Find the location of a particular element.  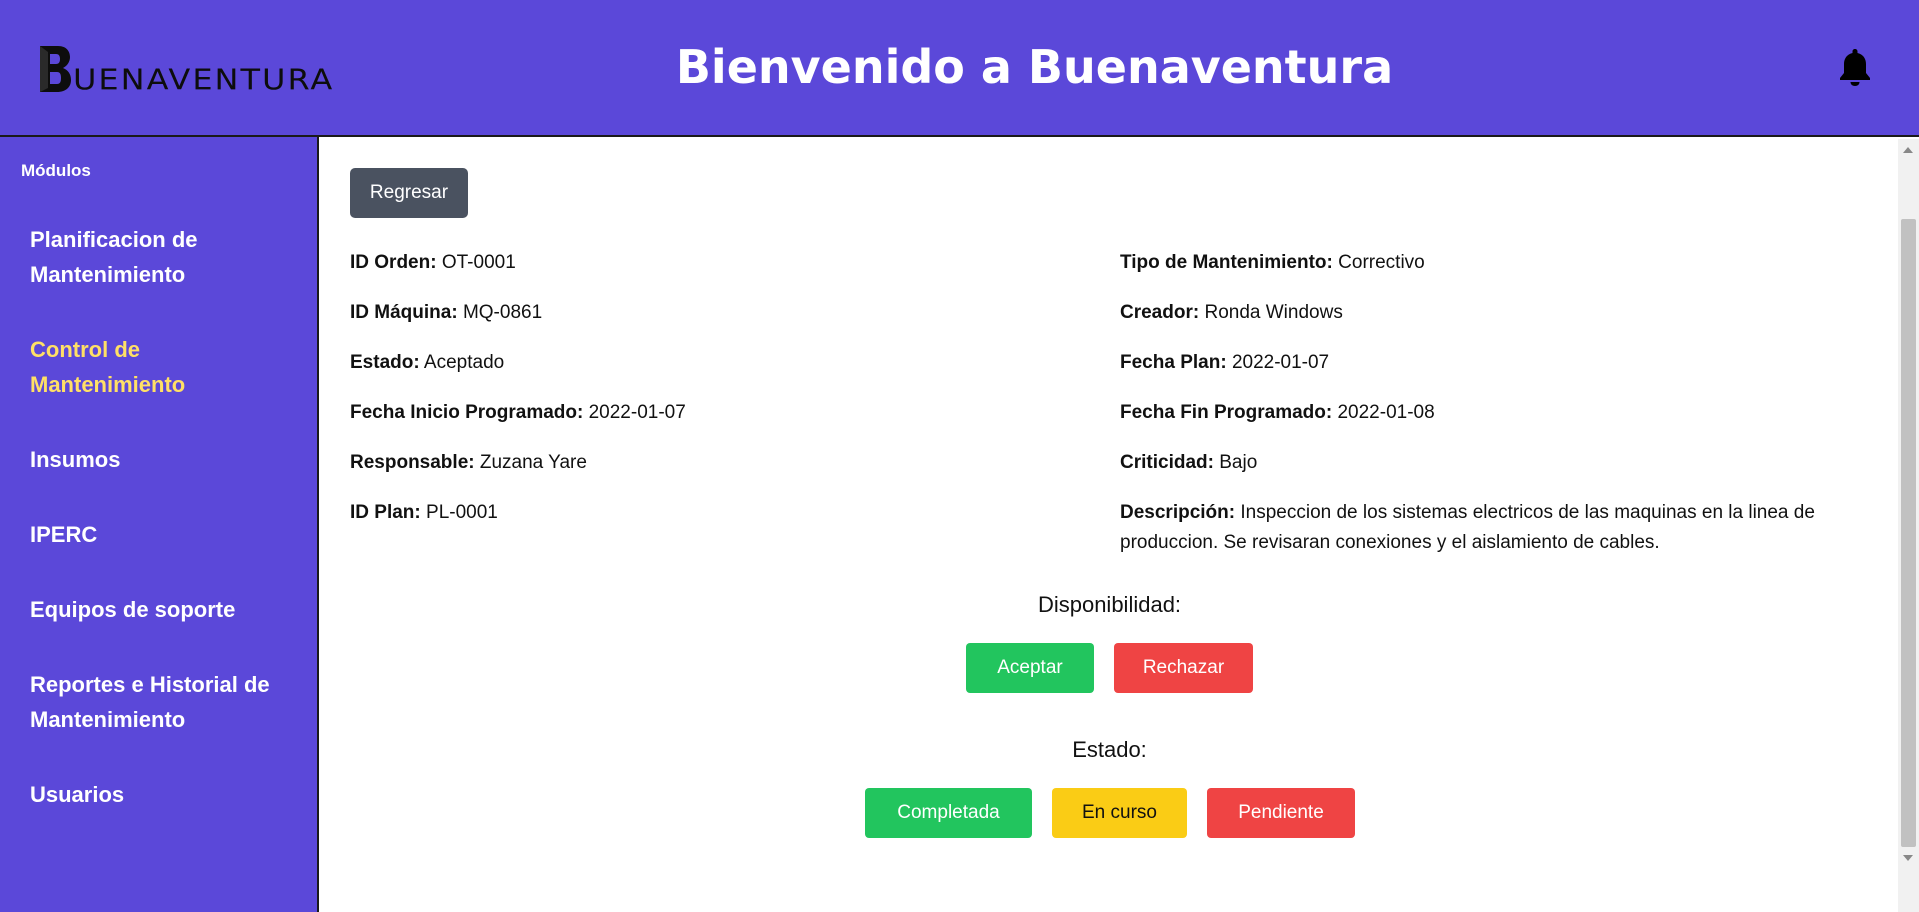

pending-button: Pendiente is located at coordinates (1281, 813).